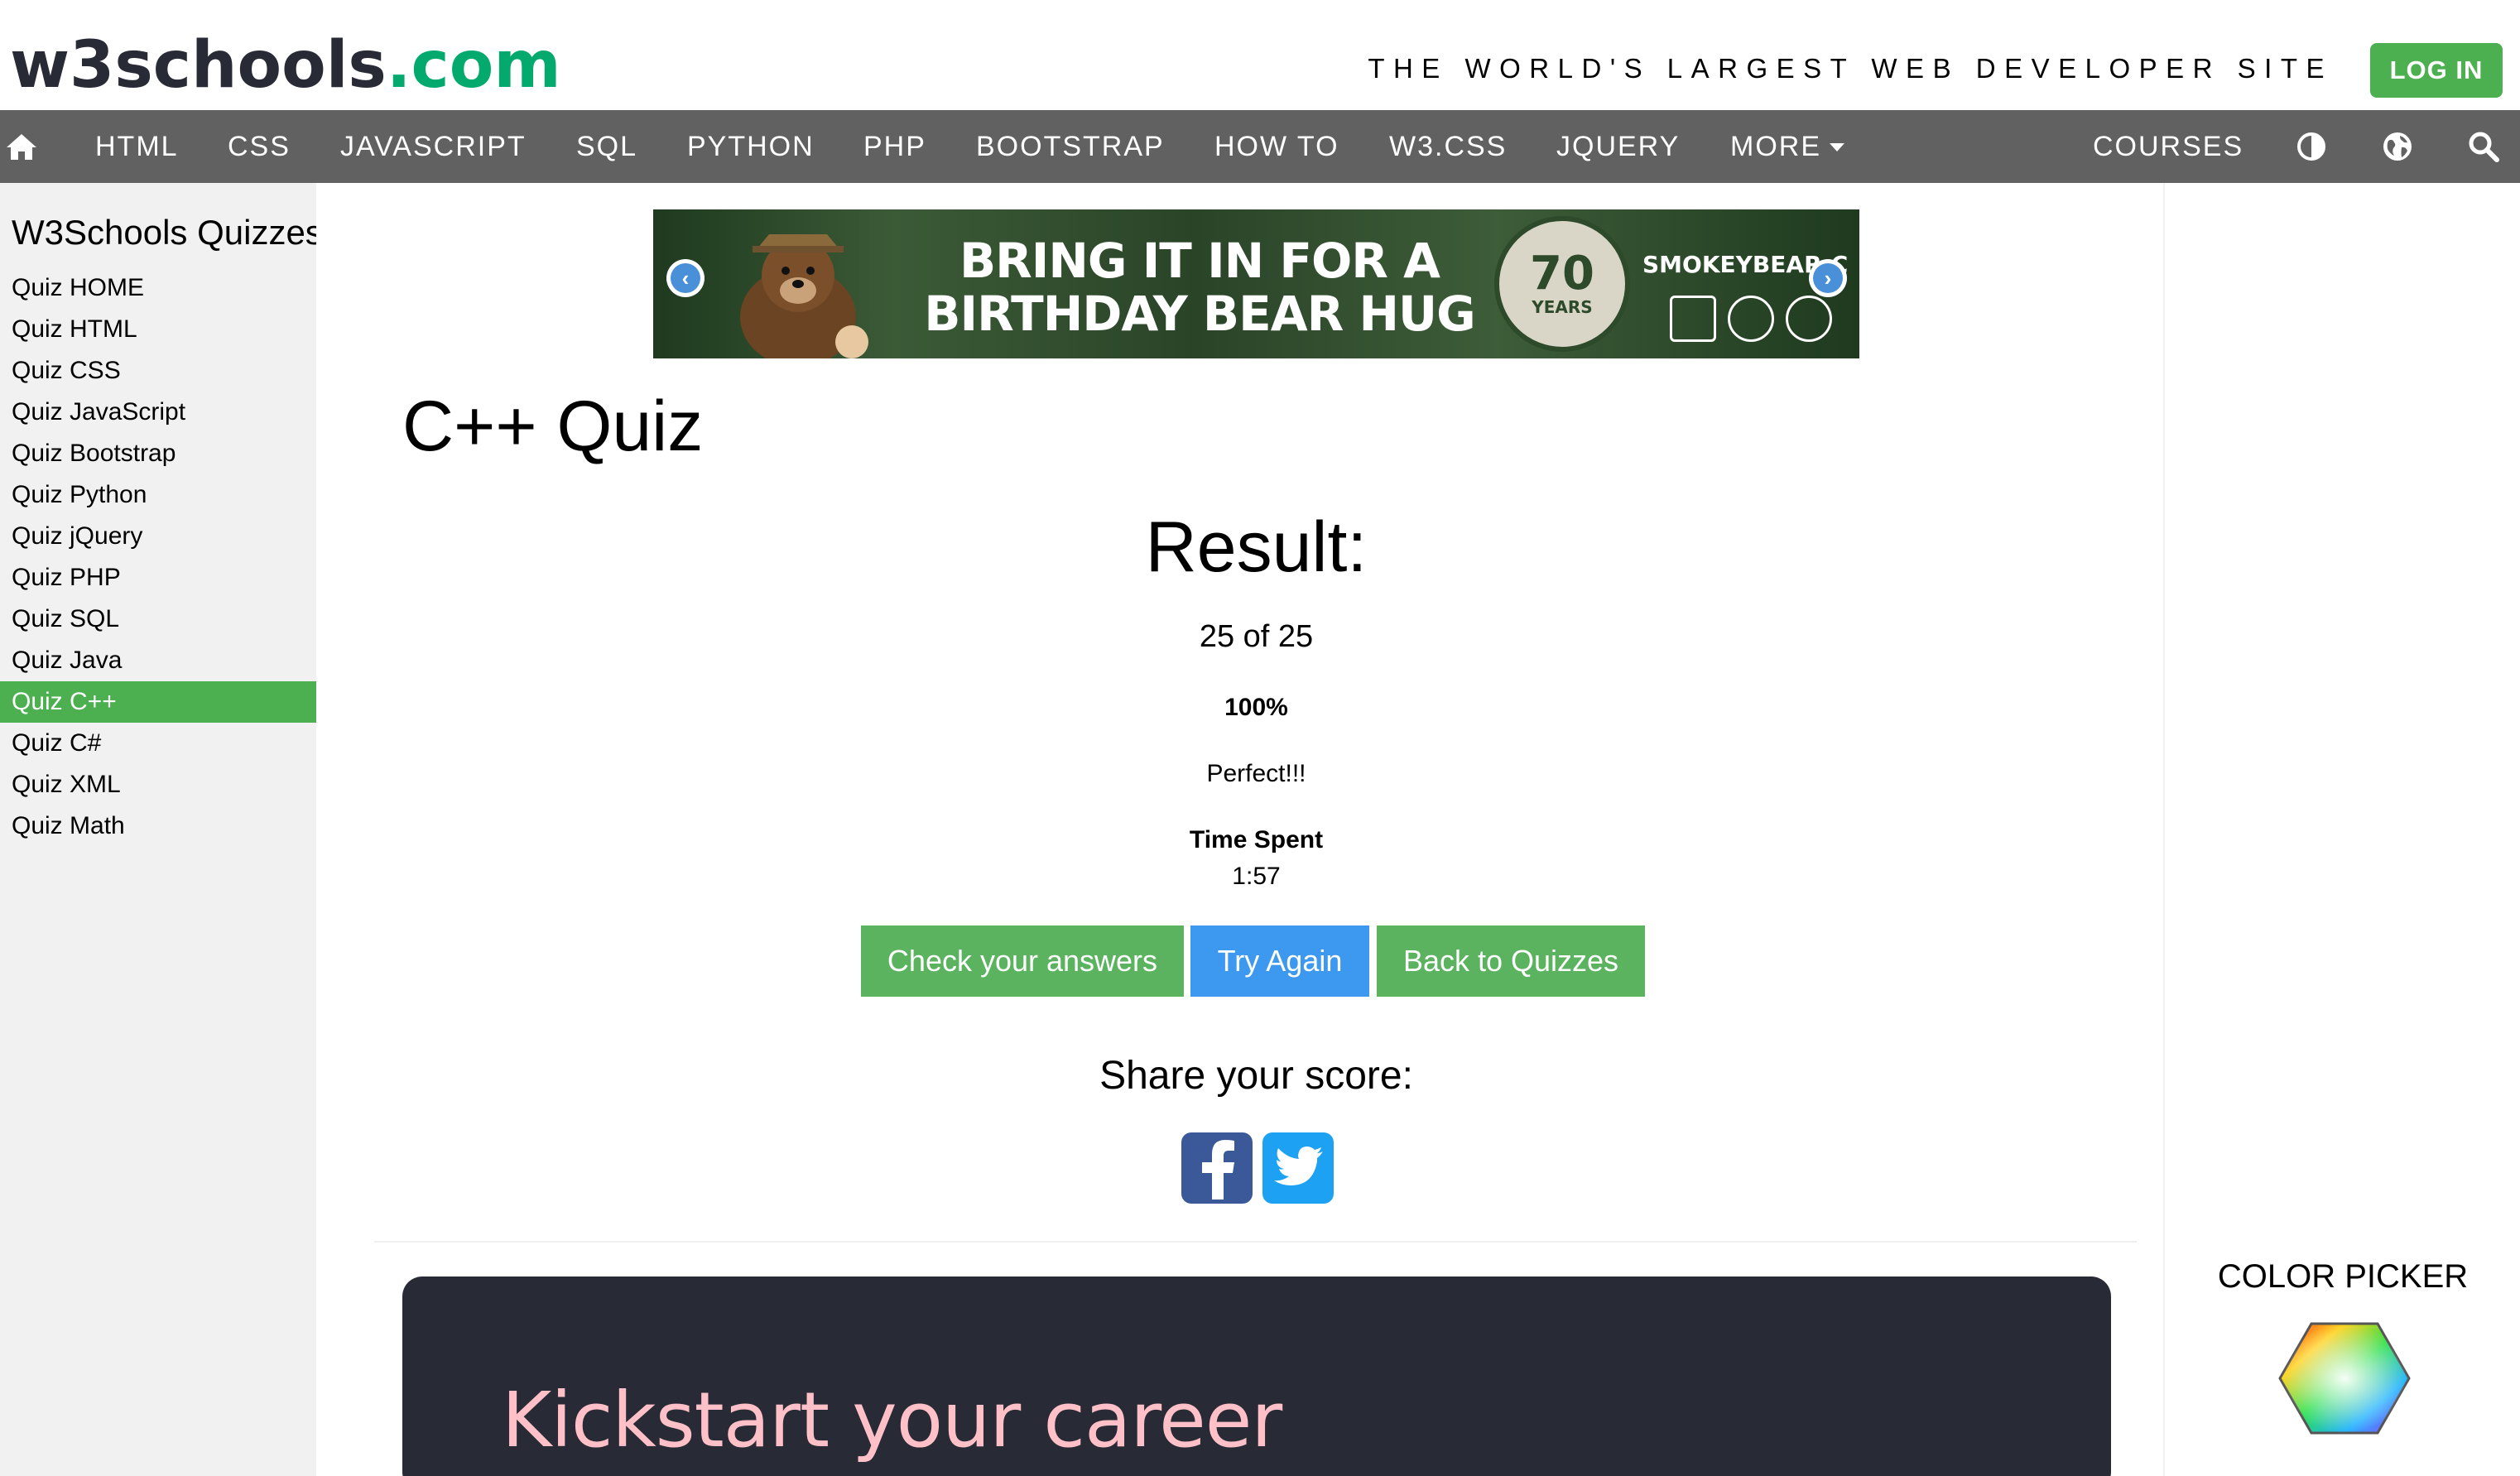 This screenshot has width=2520, height=1476. What do you see at coordinates (198, 65) in the screenshot?
I see `logo-text: w3schools` at bounding box center [198, 65].